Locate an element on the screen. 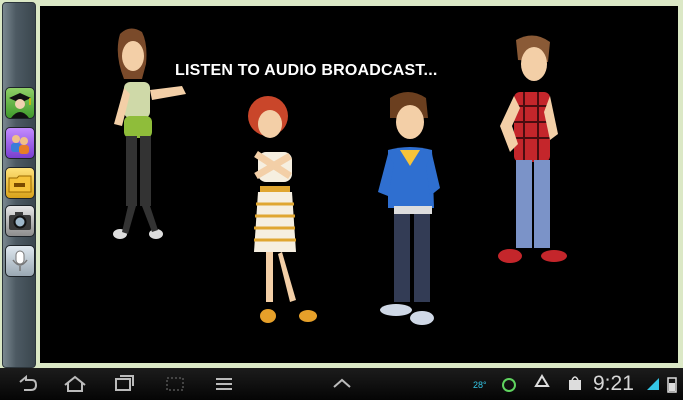 This screenshot has height=400, width=683. temperature-status: 28° is located at coordinates (480, 385).